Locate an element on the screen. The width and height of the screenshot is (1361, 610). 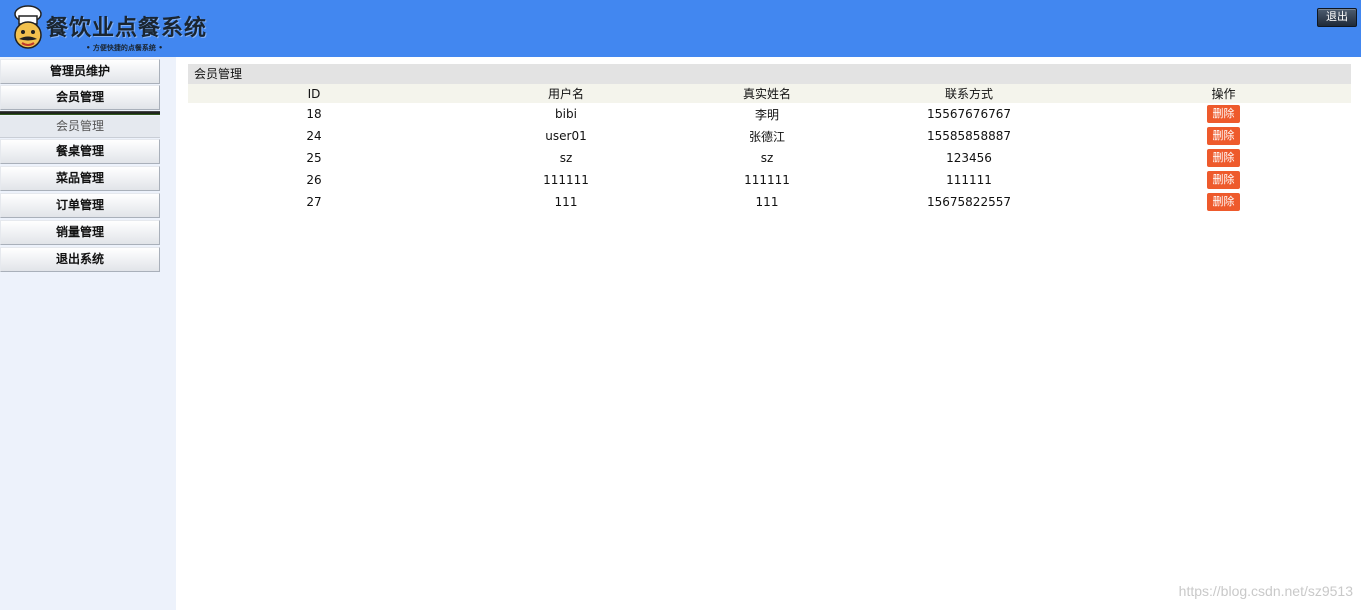
submenu-member-management: 会员管理 is located at coordinates (80, 127).